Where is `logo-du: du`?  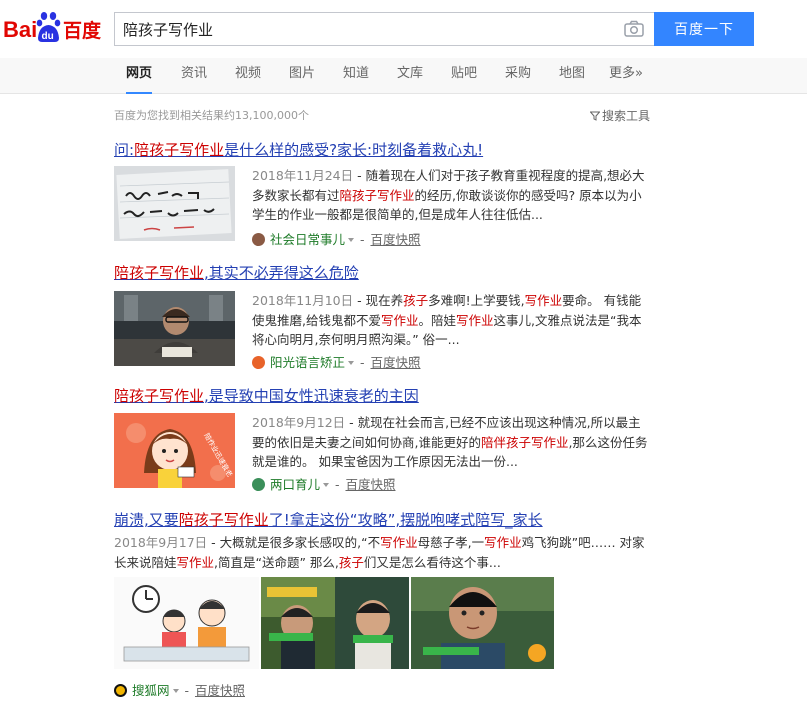
logo-du: du is located at coordinates (48, 36).